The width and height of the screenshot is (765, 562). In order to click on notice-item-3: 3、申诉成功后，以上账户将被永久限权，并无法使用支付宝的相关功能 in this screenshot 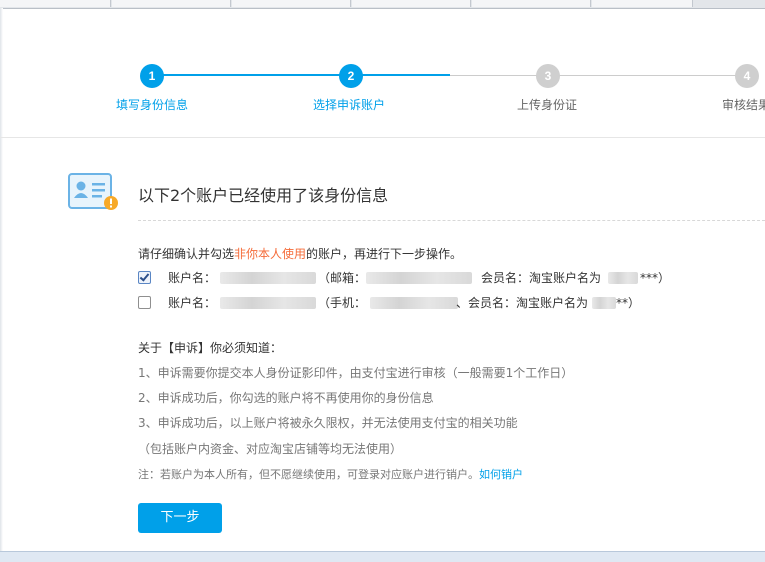, I will do `click(328, 423)`.